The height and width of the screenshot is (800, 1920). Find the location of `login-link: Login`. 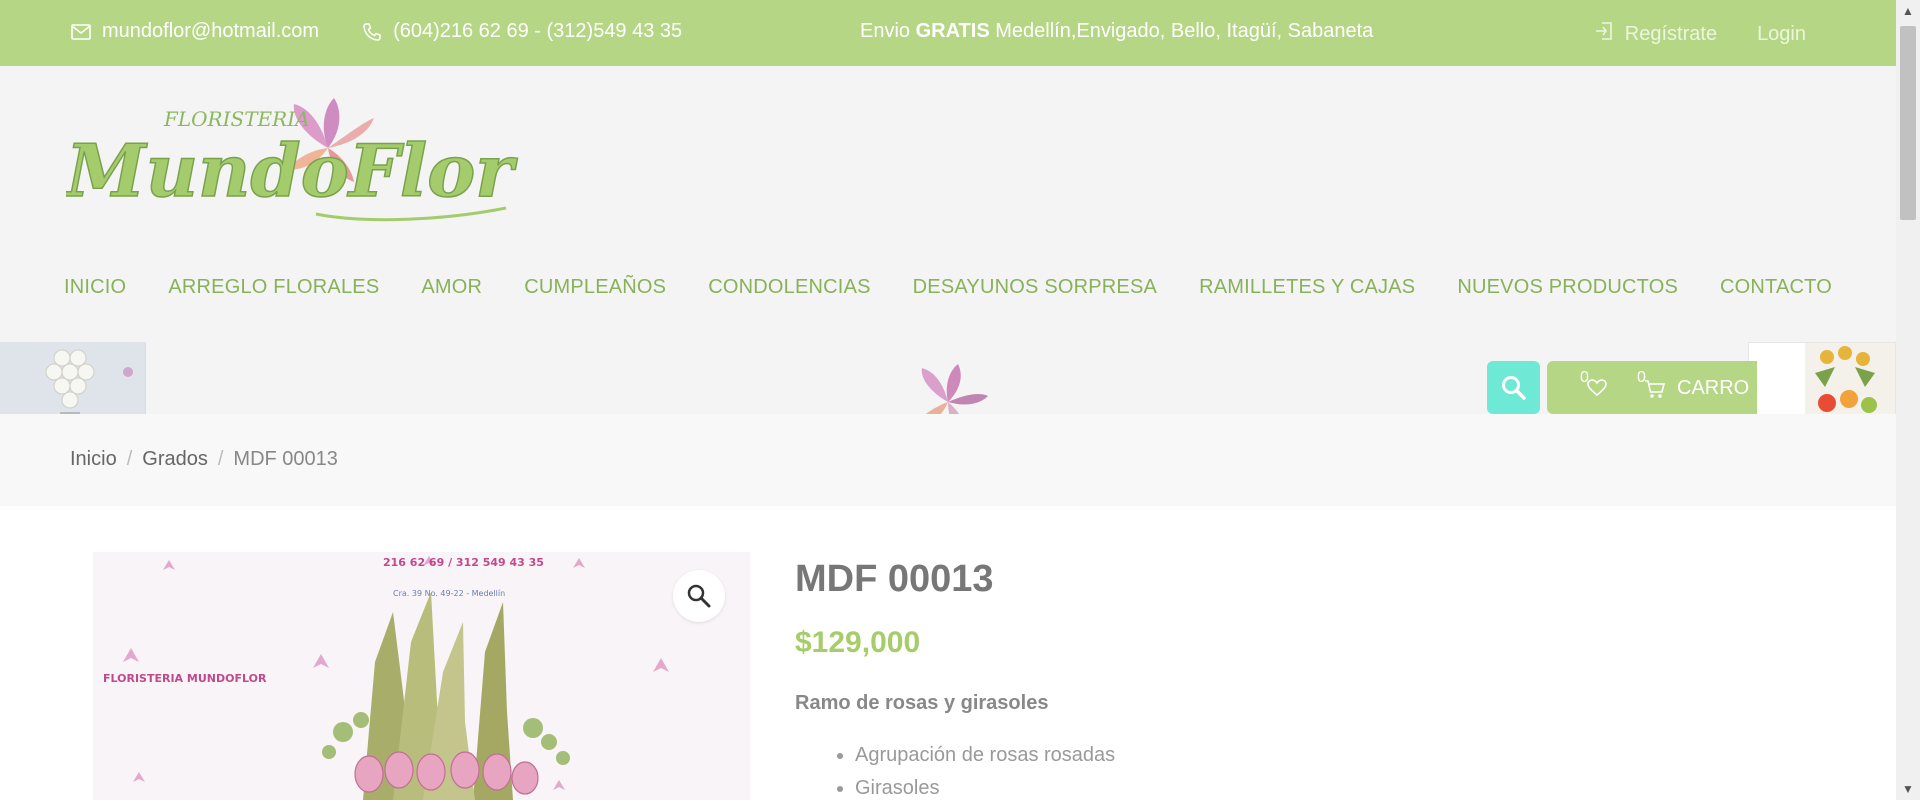

login-link: Login is located at coordinates (1781, 34).